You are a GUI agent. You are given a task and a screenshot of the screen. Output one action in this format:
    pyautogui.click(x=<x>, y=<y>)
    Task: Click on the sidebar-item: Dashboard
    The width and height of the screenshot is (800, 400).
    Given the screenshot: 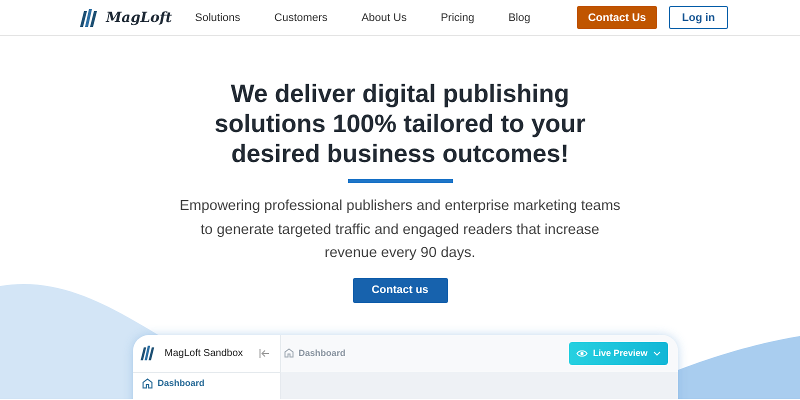 What is the action you would take?
    pyautogui.click(x=206, y=383)
    